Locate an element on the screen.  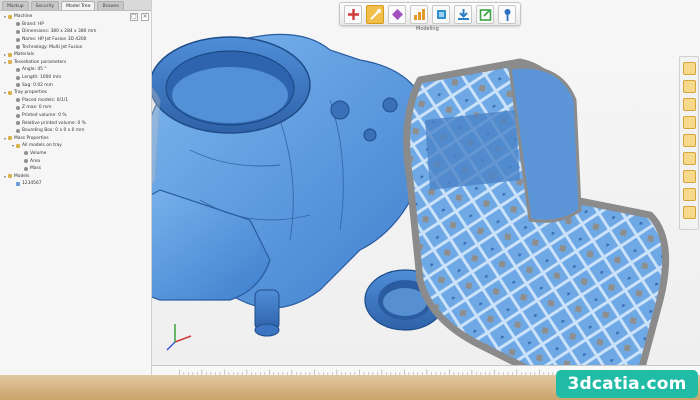
tree-item-label: Bounding Box: 0 x 0 x 0 mm is located at coordinates (53, 131).